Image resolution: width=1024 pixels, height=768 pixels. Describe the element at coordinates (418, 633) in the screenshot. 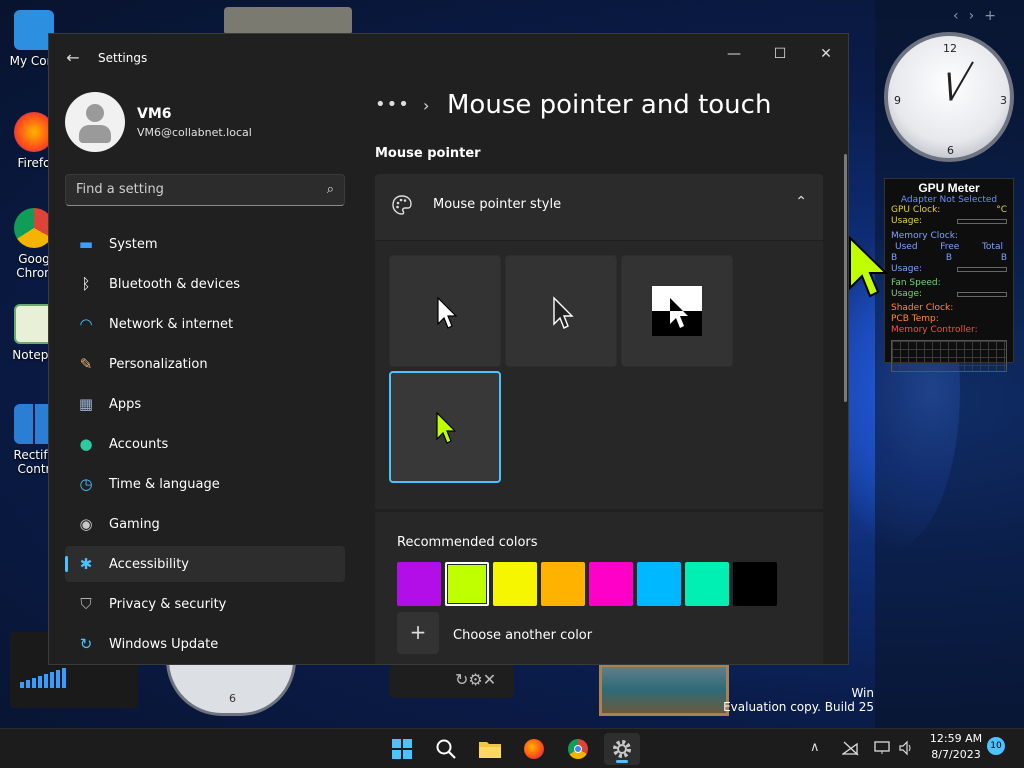

I see `add-color-button: +` at that location.